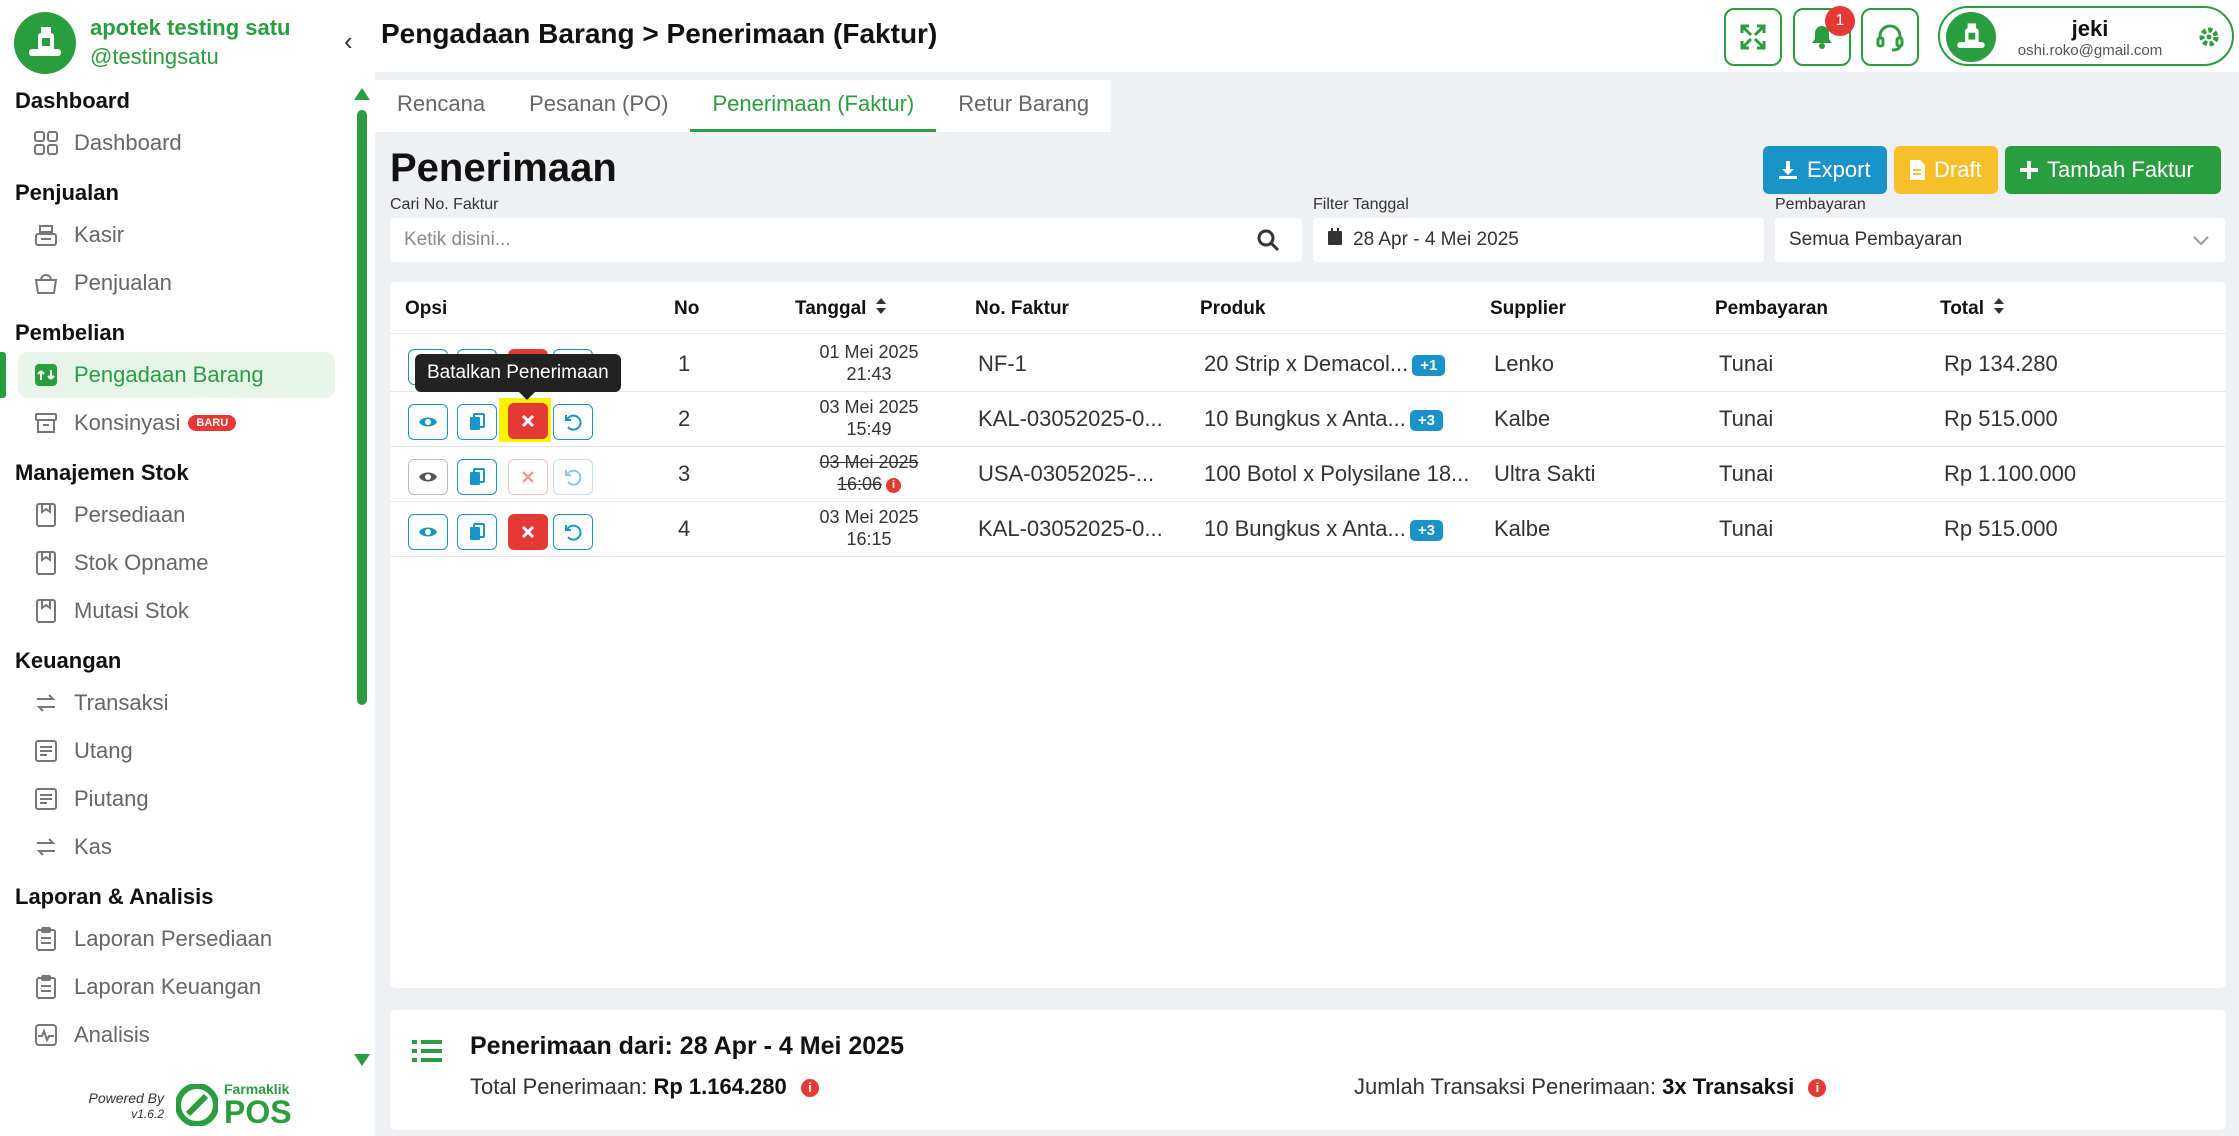 This screenshot has height=1136, width=2239. I want to click on logo-text-bottom: POS, so click(258, 1112).